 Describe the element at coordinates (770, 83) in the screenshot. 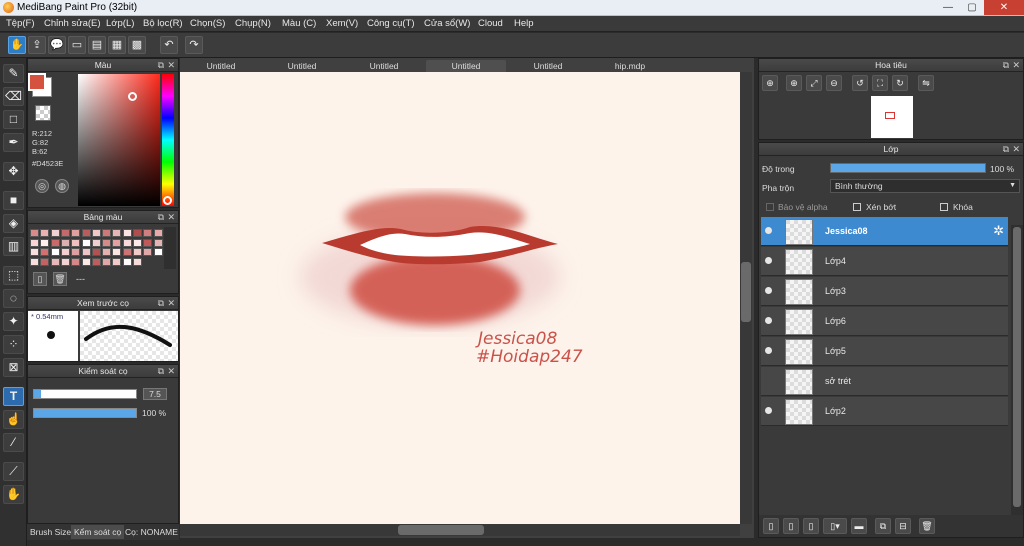

I see `zoom-in-icon: ⊕` at that location.